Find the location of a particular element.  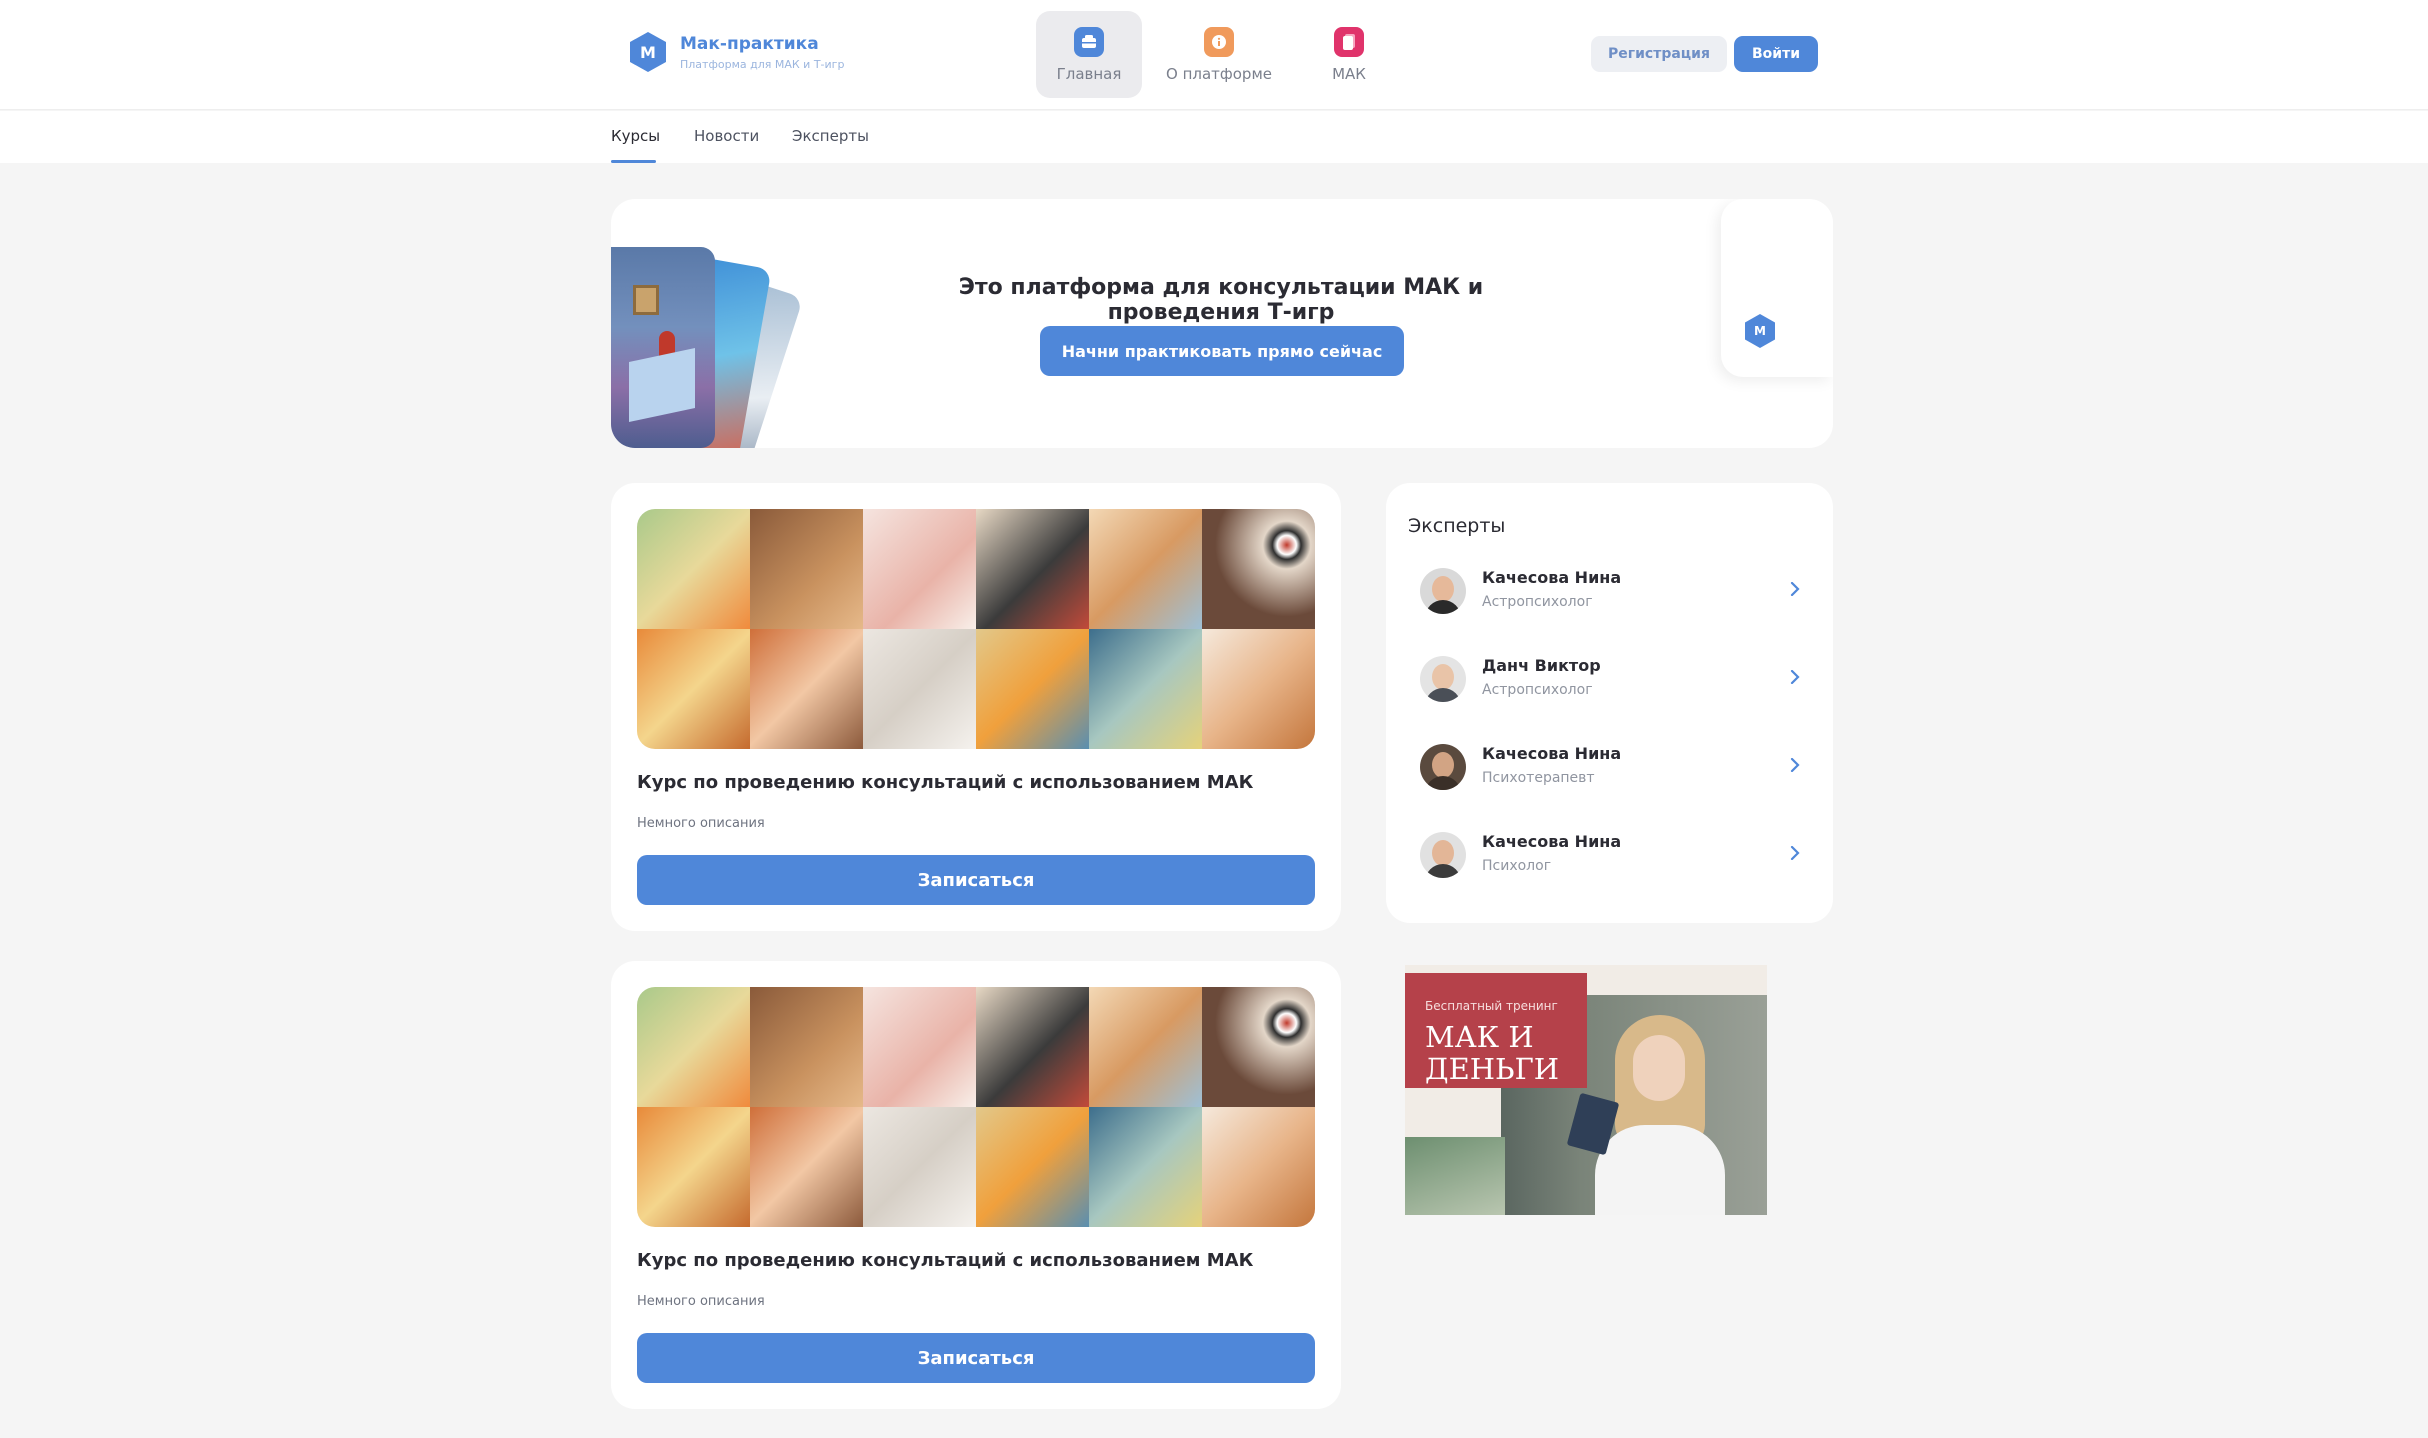

hero-side-panel is located at coordinates (1777, 288).